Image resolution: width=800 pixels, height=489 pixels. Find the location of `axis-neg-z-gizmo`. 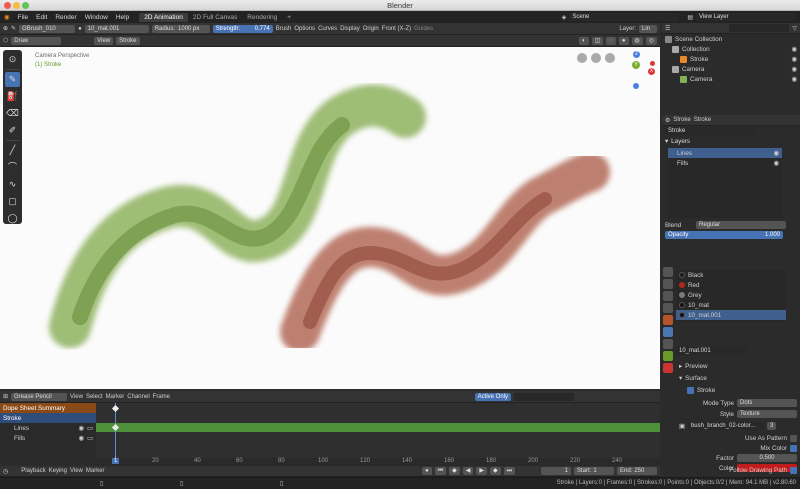

axis-neg-z-gizmo is located at coordinates (636, 86).